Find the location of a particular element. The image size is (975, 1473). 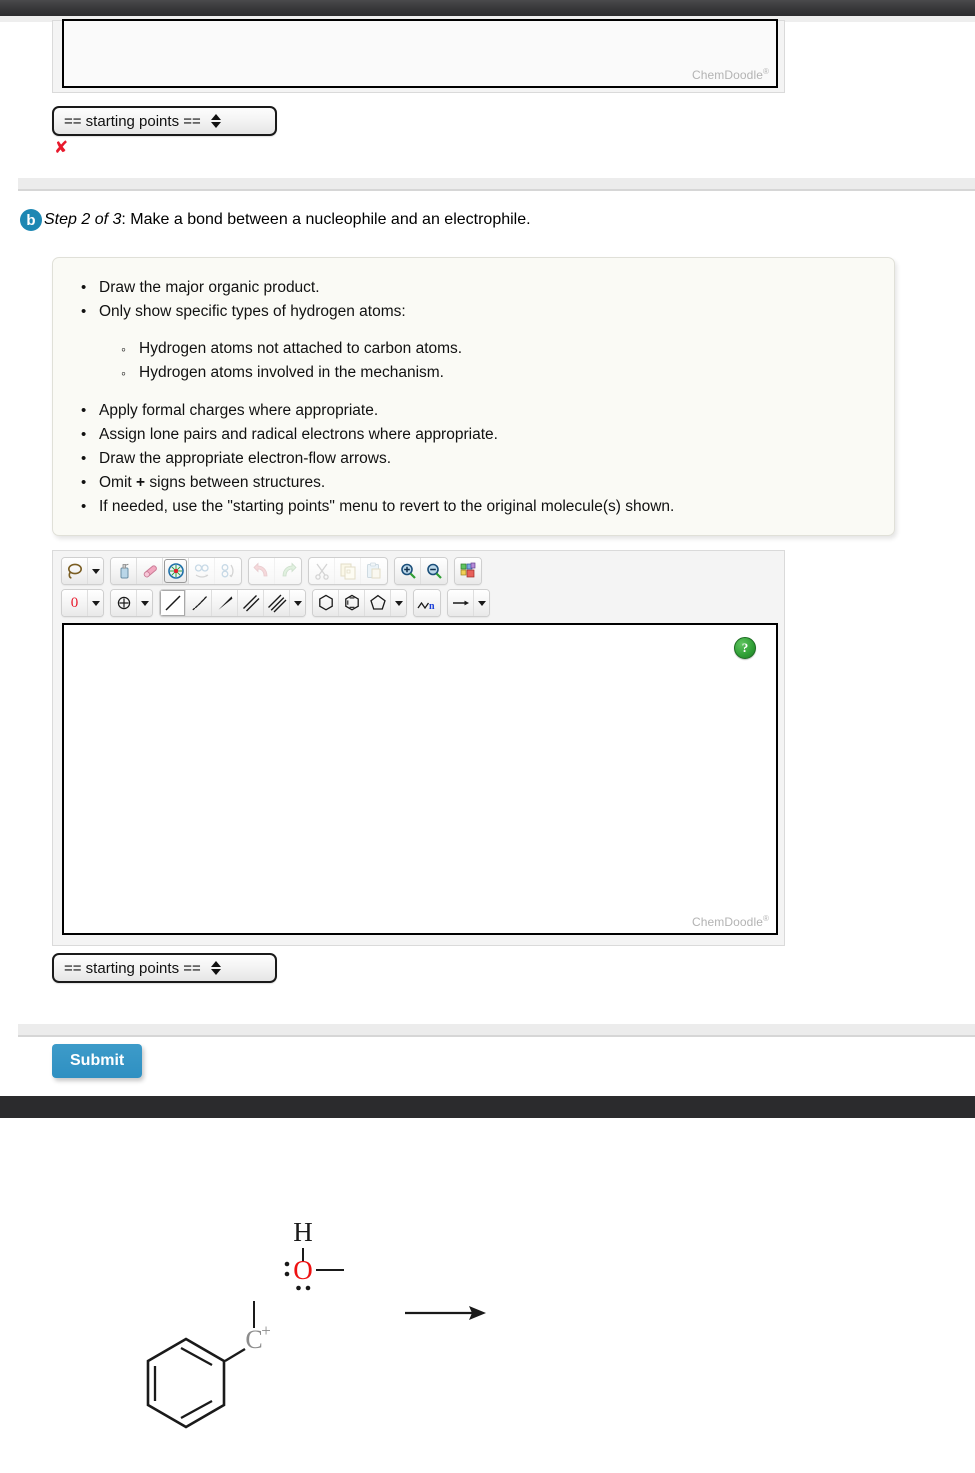

toolbar-group-history is located at coordinates (275, 571).